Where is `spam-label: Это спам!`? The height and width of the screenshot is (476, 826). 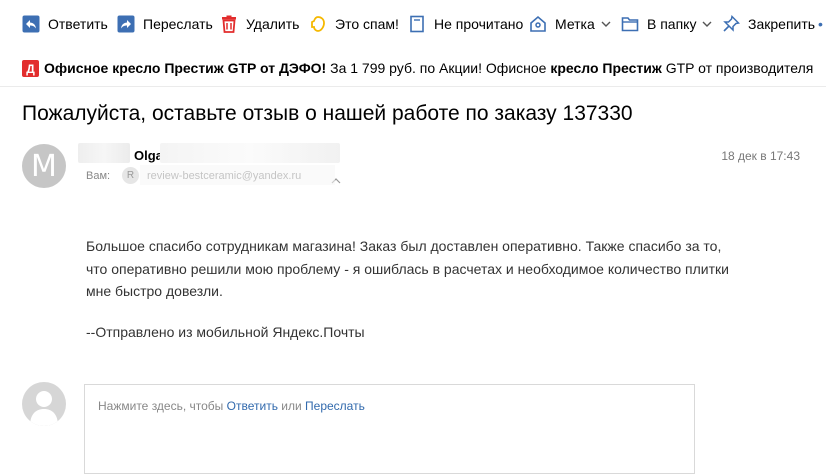
spam-label: Это спам! is located at coordinates (367, 24).